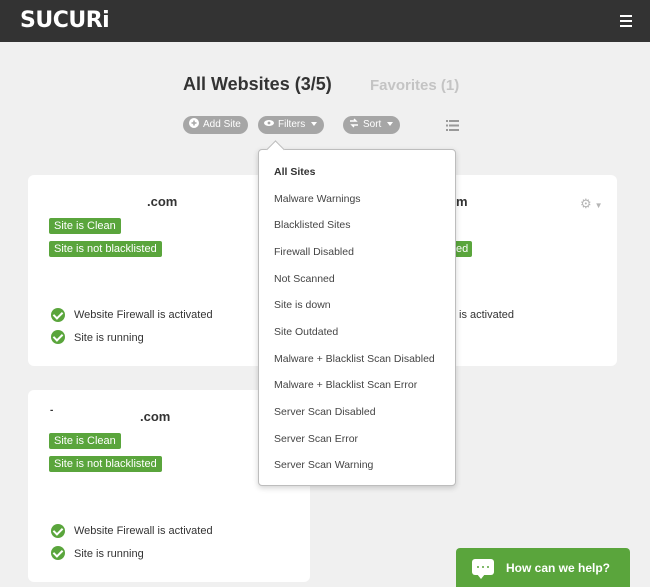 The height and width of the screenshot is (587, 650). I want to click on add-site-label: Add Site, so click(222, 124).